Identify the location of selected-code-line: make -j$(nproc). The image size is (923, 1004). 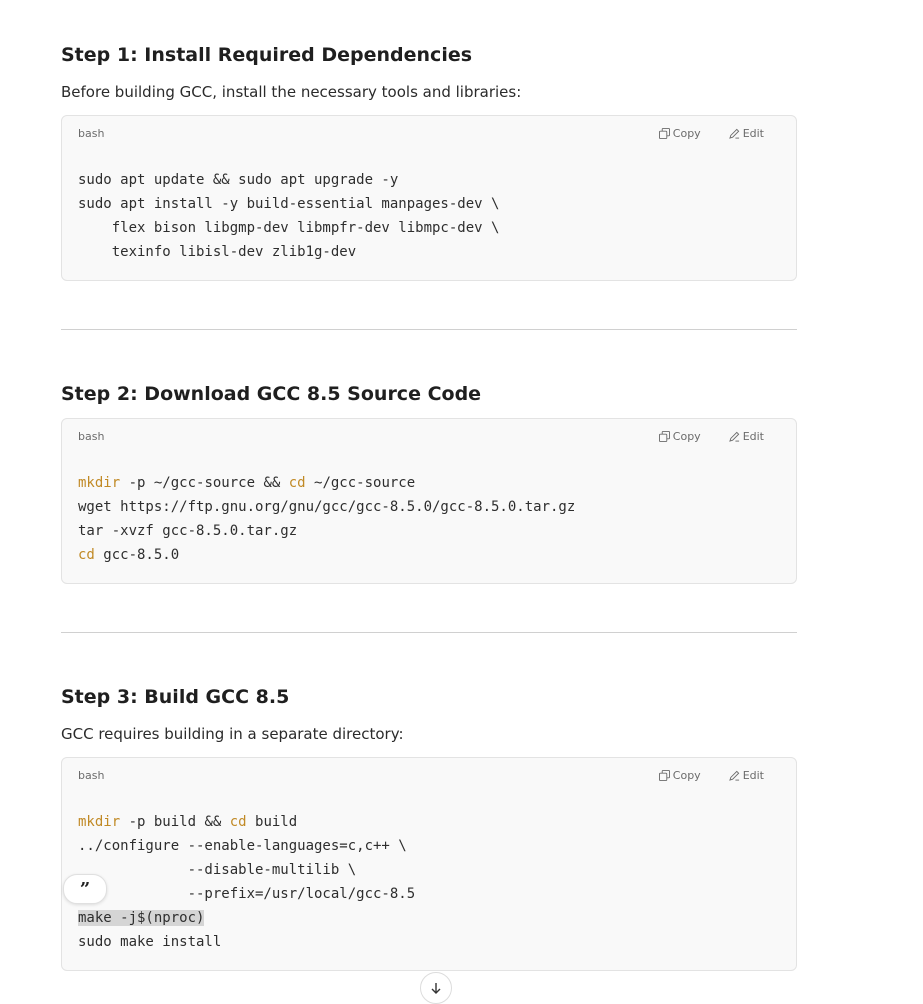
(141, 918).